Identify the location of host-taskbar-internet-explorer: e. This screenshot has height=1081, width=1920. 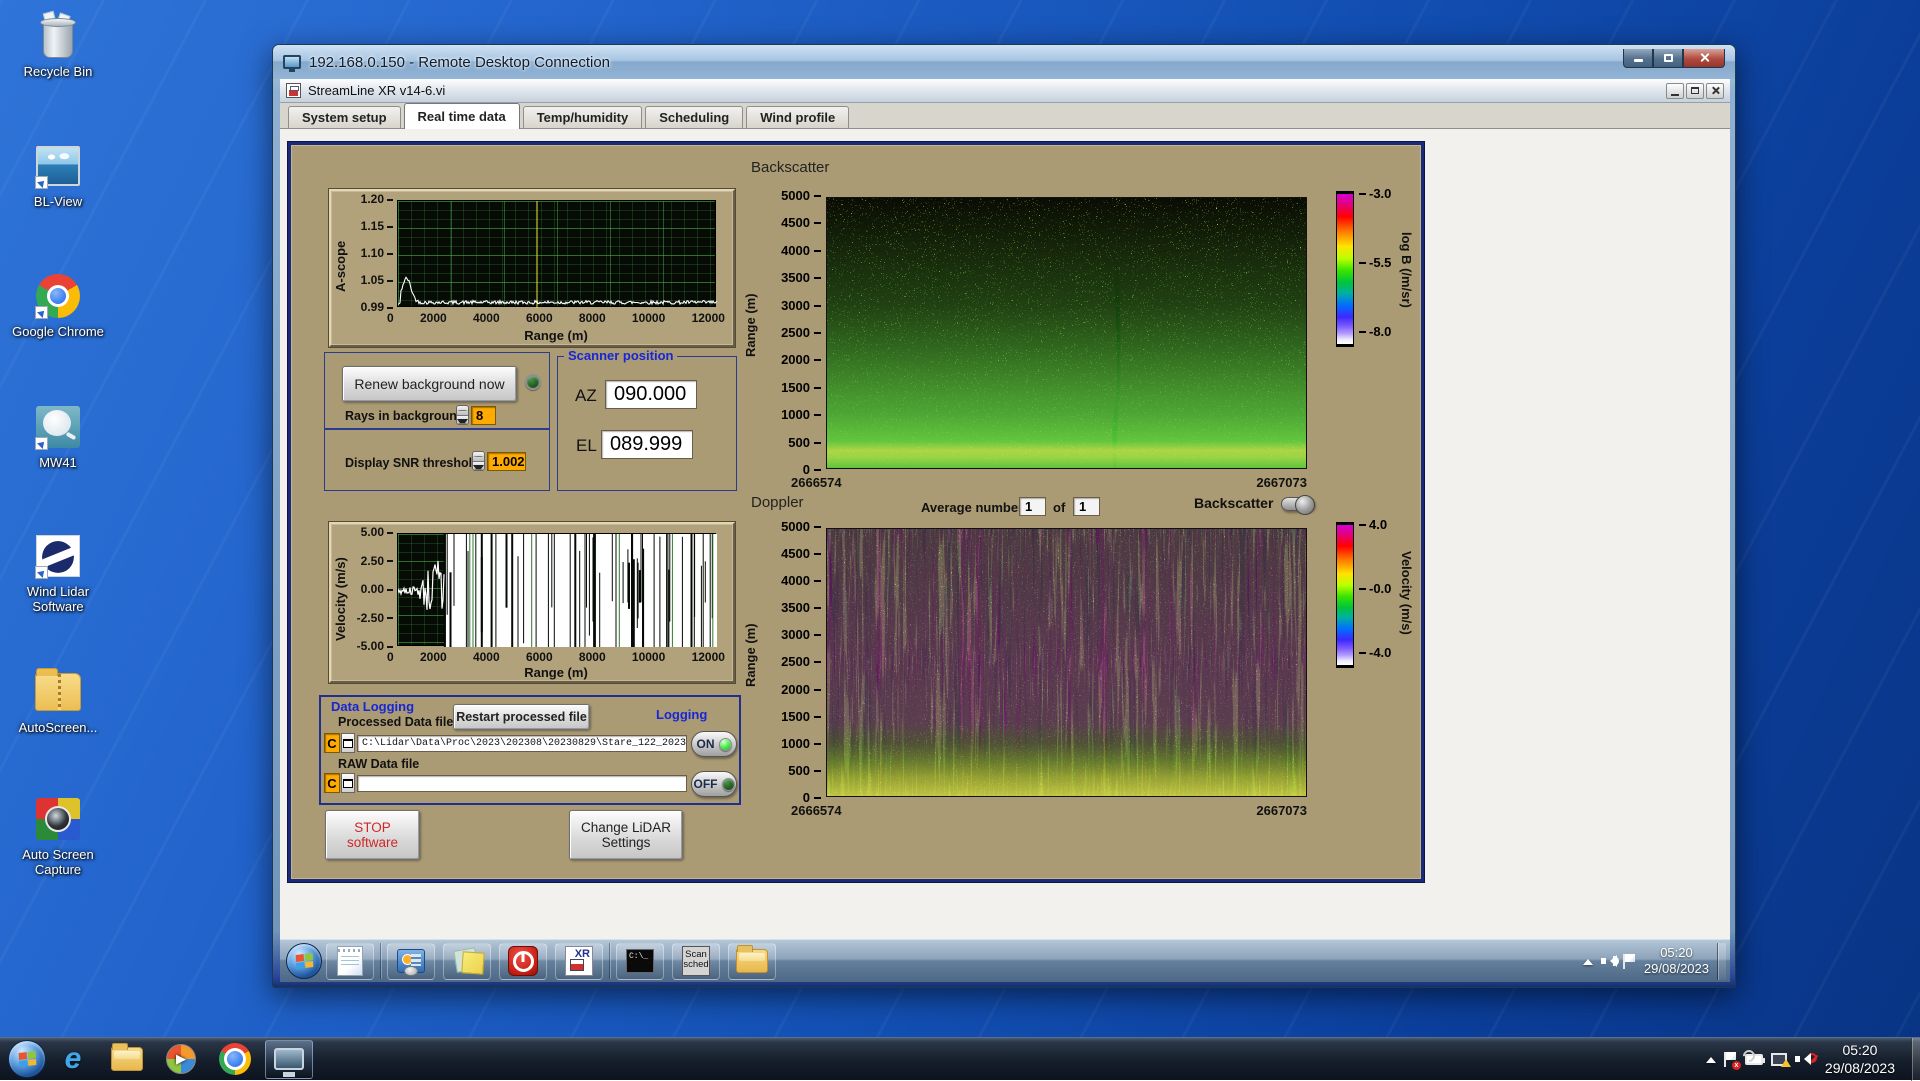
(73, 1059).